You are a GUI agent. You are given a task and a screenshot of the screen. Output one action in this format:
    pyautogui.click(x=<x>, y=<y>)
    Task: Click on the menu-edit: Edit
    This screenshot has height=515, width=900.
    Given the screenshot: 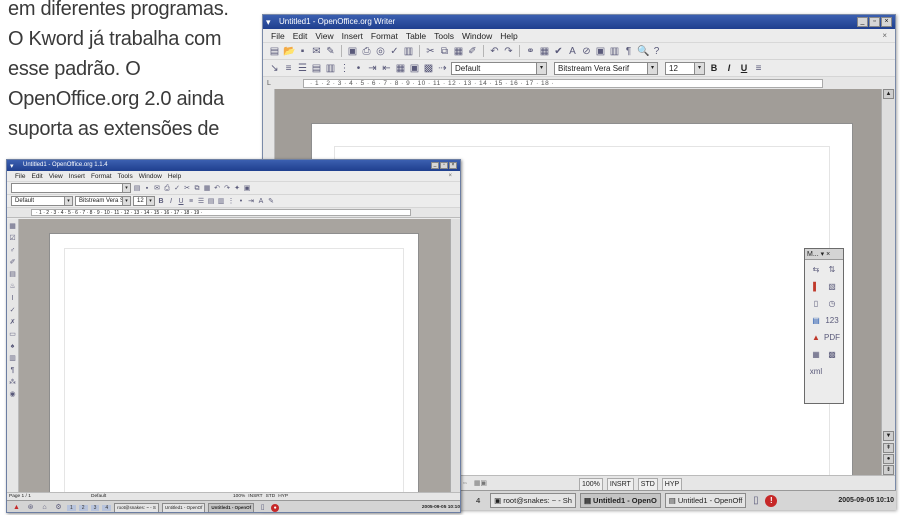 What is the action you would take?
    pyautogui.click(x=36, y=176)
    